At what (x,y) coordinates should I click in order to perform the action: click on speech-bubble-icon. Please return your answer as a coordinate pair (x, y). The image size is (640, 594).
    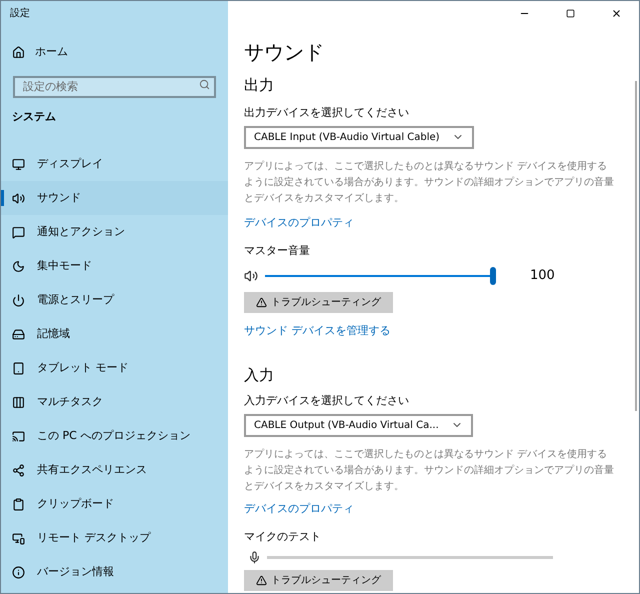
    Looking at the image, I should click on (18, 232).